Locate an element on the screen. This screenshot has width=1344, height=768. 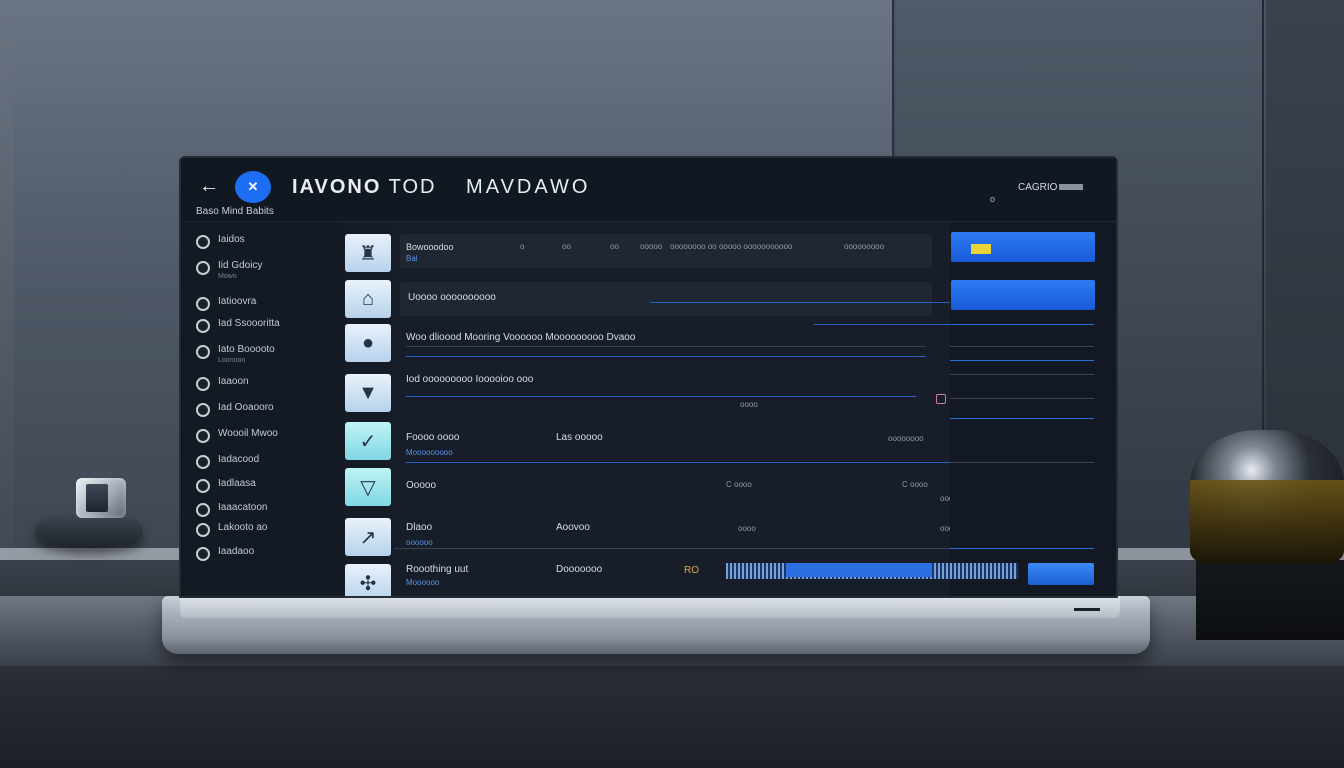
sidebar-item: Iaadaoo is located at coordinates (225, 557).